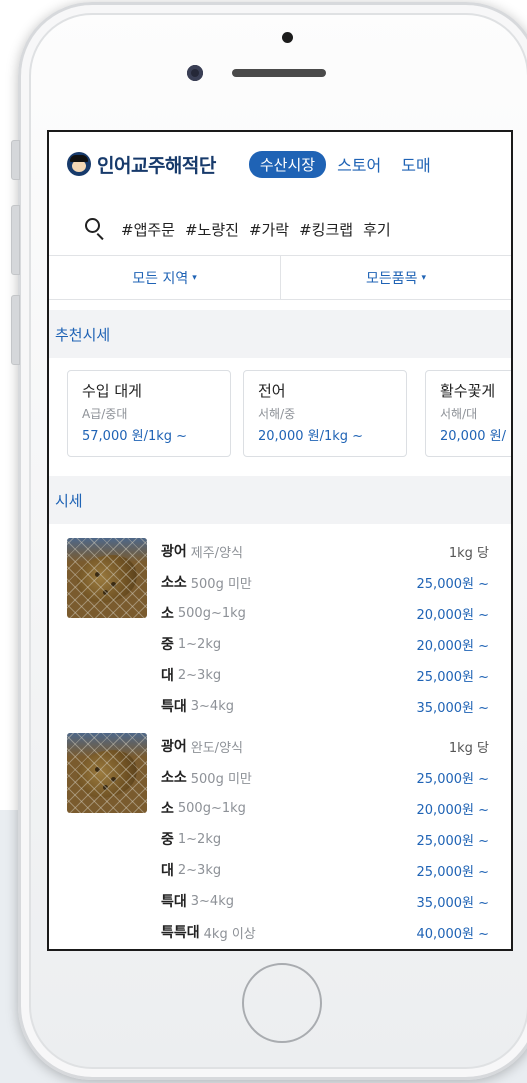  What do you see at coordinates (326, 644) in the screenshot?
I see `price-row: 중 1~2kg 20,000원 ~` at bounding box center [326, 644].